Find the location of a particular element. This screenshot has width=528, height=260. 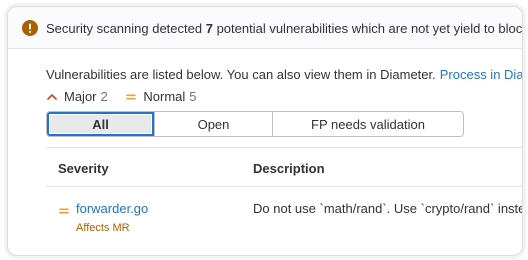

filter-segmented-control: All Open FP needs validation is located at coordinates (255, 124).